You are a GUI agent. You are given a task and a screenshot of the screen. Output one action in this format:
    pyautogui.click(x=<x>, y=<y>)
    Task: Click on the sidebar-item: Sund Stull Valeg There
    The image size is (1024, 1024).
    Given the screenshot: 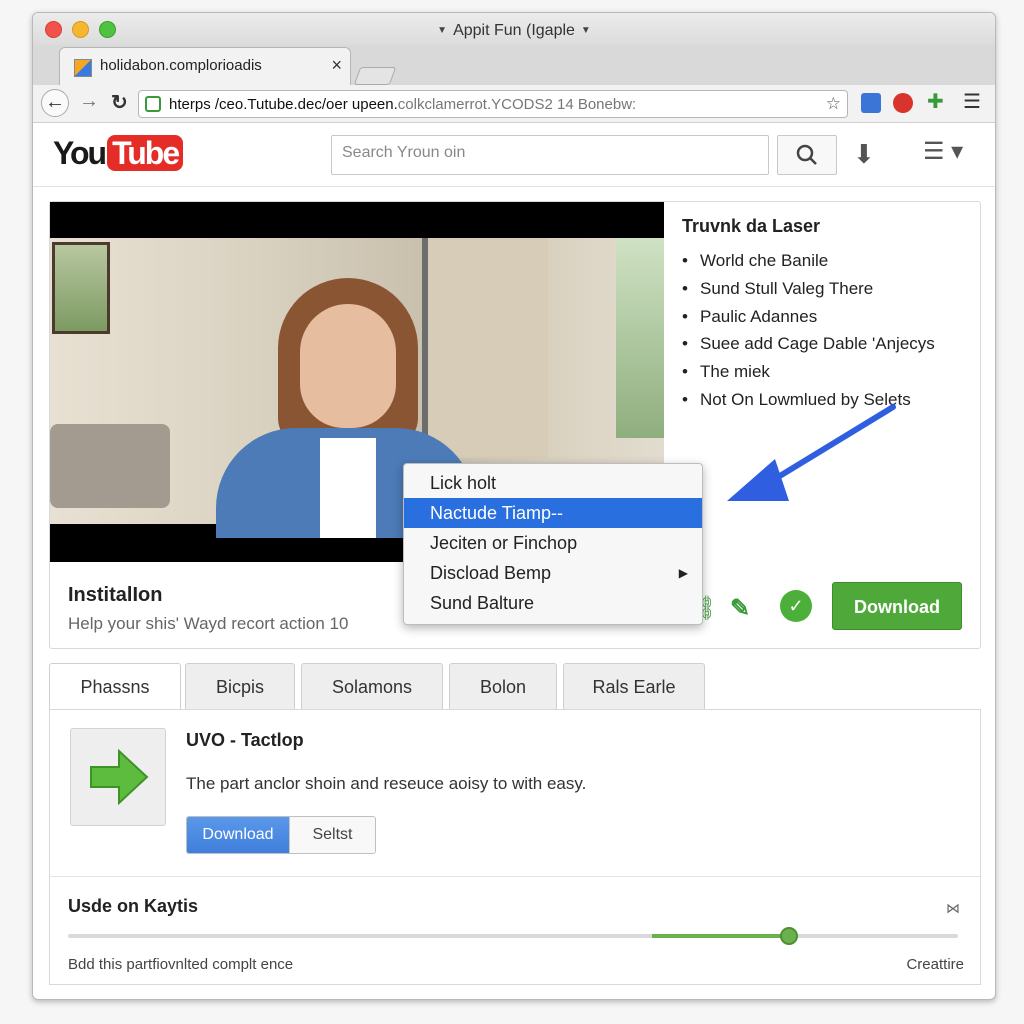 What is the action you would take?
    pyautogui.click(x=827, y=289)
    